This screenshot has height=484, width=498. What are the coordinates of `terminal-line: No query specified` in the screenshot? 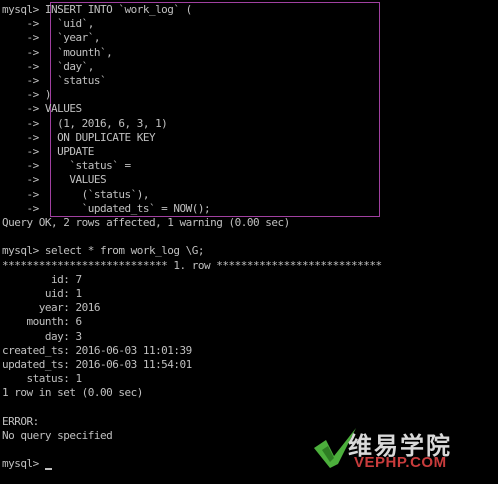 It's located at (57, 435).